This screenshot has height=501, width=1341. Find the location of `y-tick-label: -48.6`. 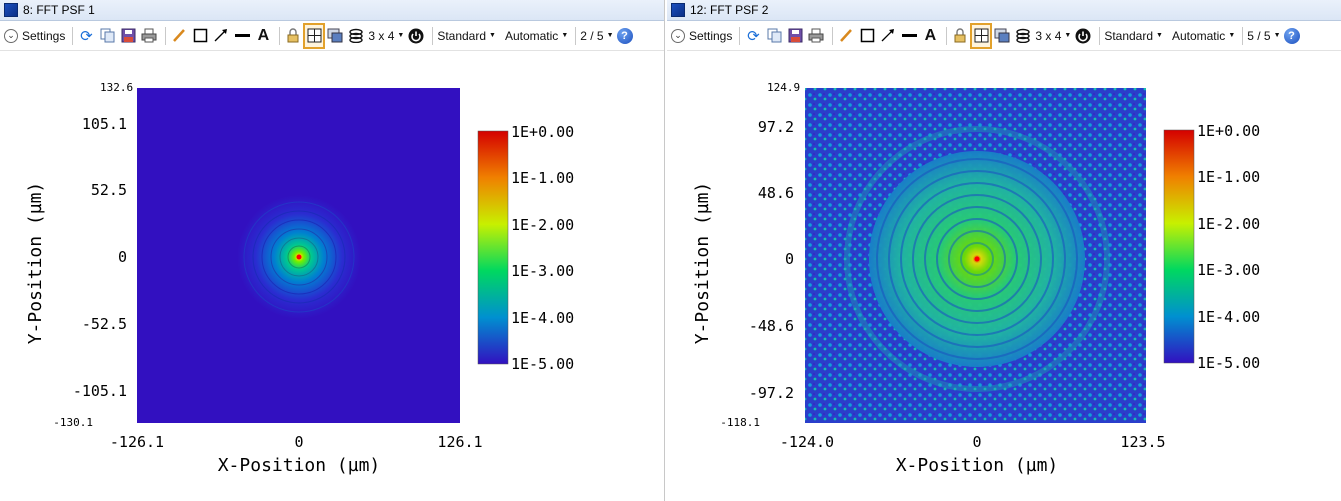

y-tick-label: -48.6 is located at coordinates (771, 326).